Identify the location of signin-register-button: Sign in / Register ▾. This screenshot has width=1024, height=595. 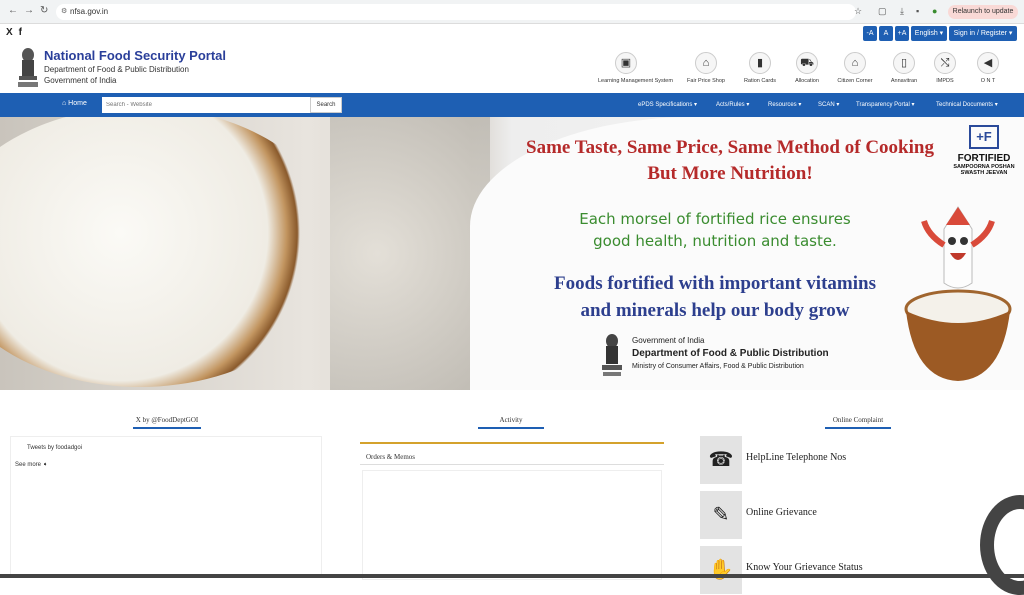
(983, 33).